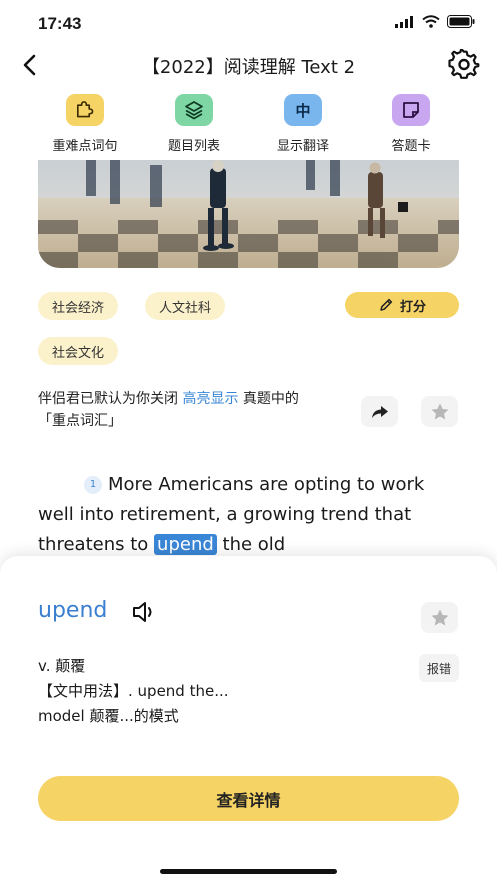 This screenshot has width=497, height=883. Describe the element at coordinates (439, 668) in the screenshot. I see `report-error-button: 报错` at that location.